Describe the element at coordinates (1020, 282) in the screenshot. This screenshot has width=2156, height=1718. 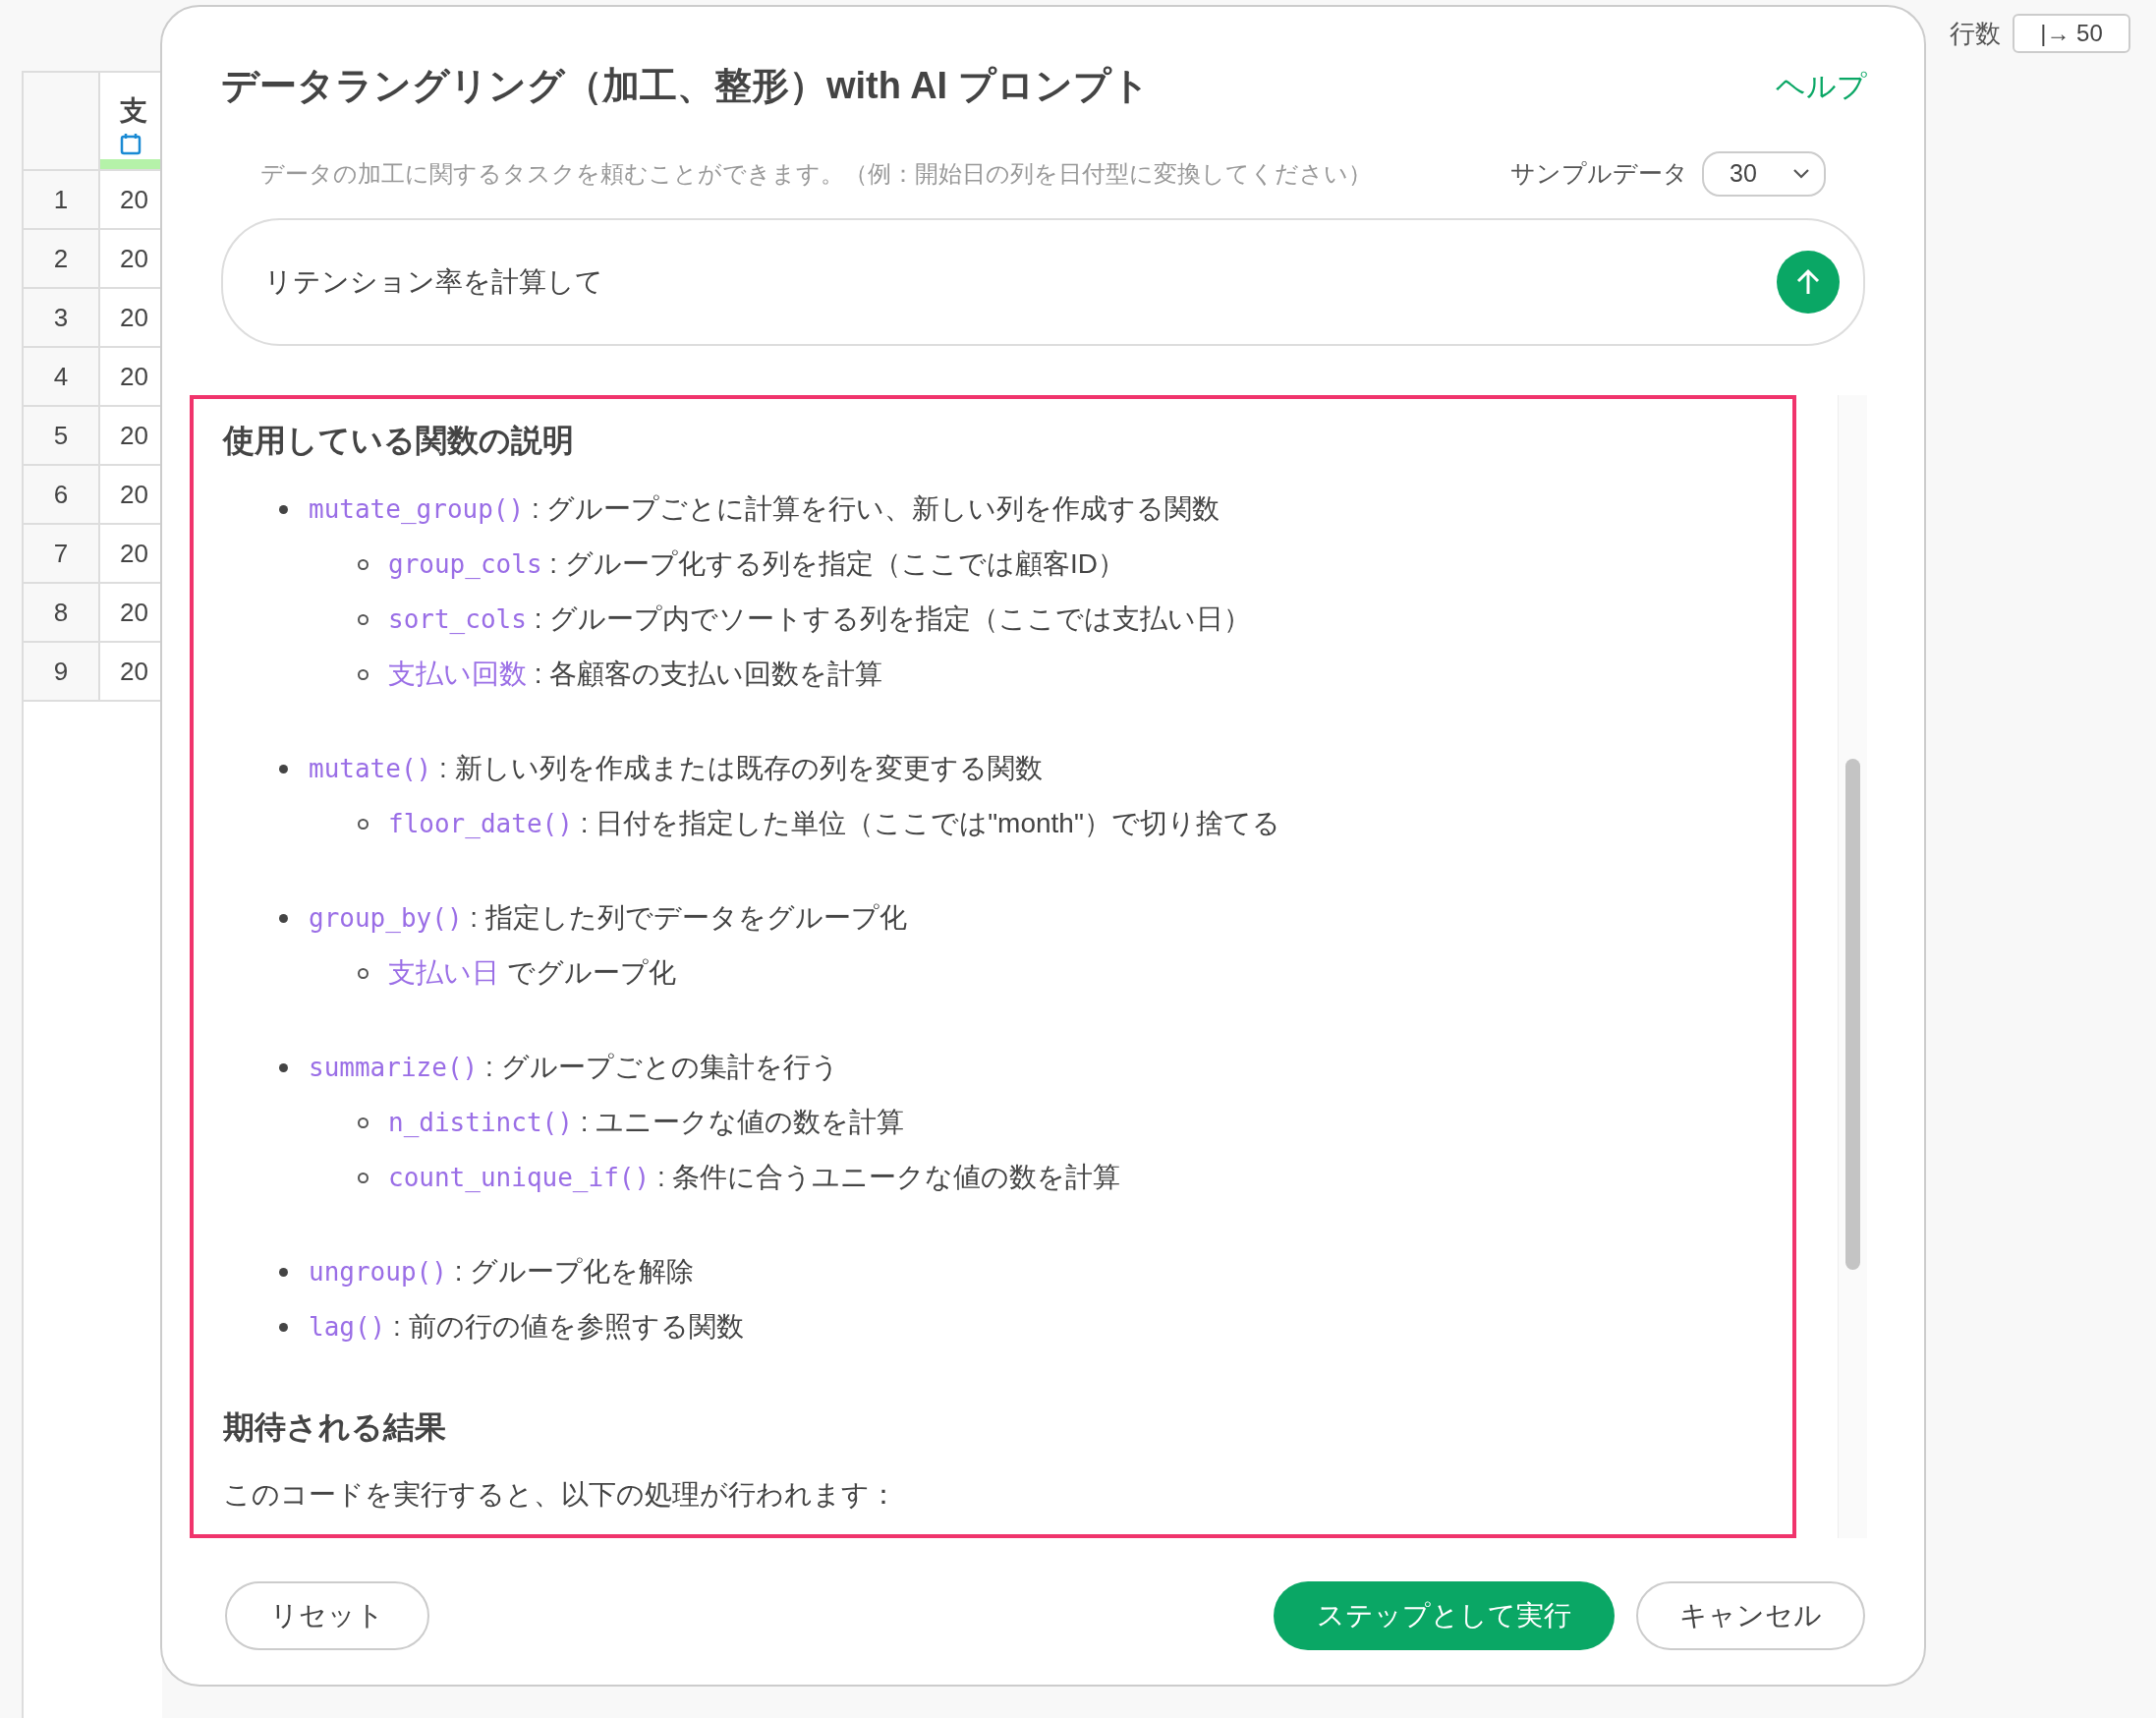
I see `prompt-field: リテンション率を計算して` at that location.